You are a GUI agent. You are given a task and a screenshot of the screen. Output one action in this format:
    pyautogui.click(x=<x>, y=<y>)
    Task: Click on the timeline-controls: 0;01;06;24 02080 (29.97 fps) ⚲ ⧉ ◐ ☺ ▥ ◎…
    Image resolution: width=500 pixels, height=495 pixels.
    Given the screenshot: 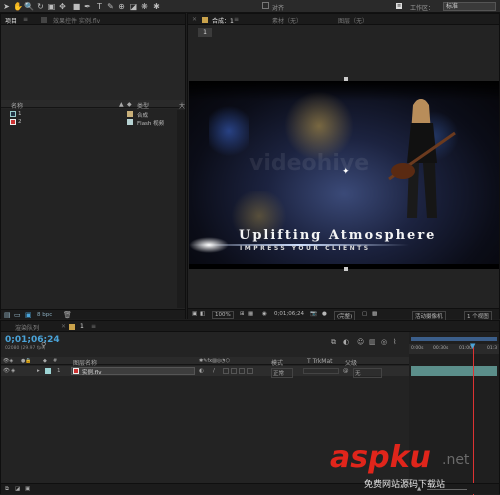 What is the action you would take?
    pyautogui.click(x=205, y=345)
    